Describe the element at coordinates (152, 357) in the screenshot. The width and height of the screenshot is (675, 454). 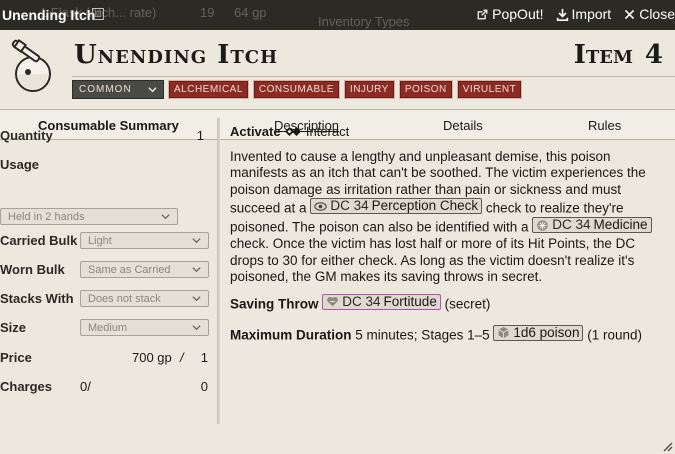
I see `price-input: 700 gp` at that location.